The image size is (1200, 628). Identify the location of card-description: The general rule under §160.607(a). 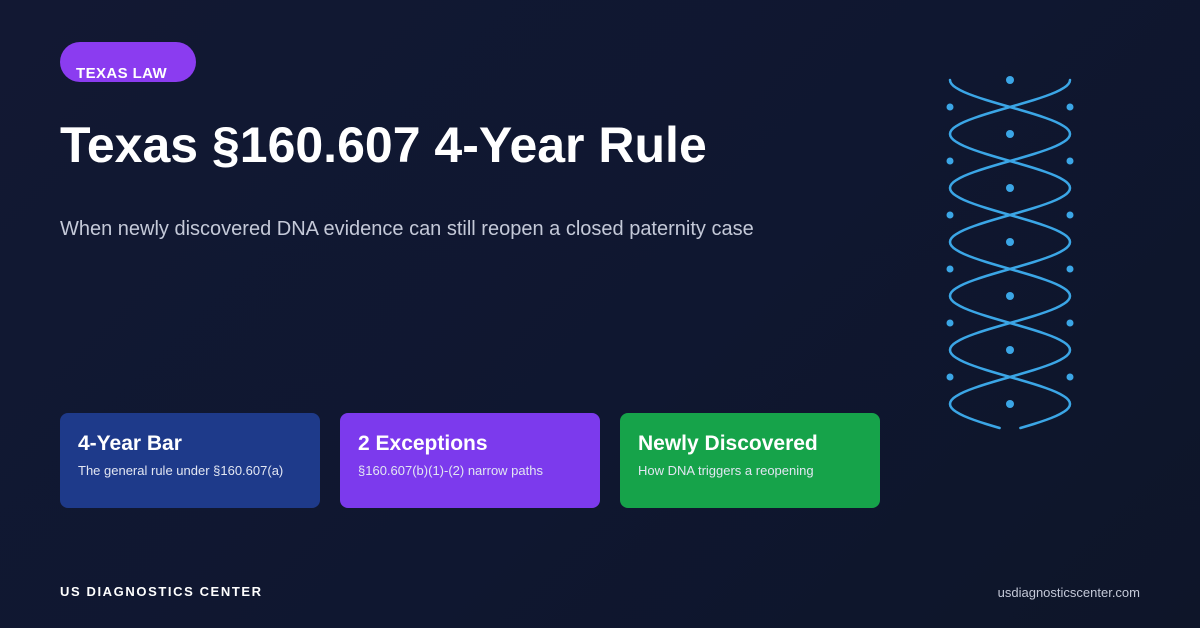
(181, 470).